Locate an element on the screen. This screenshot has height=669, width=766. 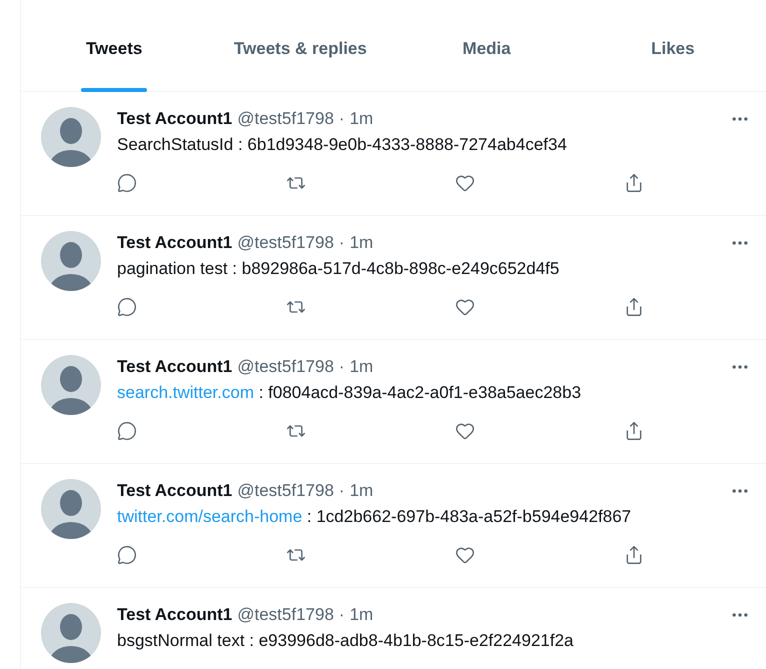
profile-tab: Tweets & replies is located at coordinates (300, 61).